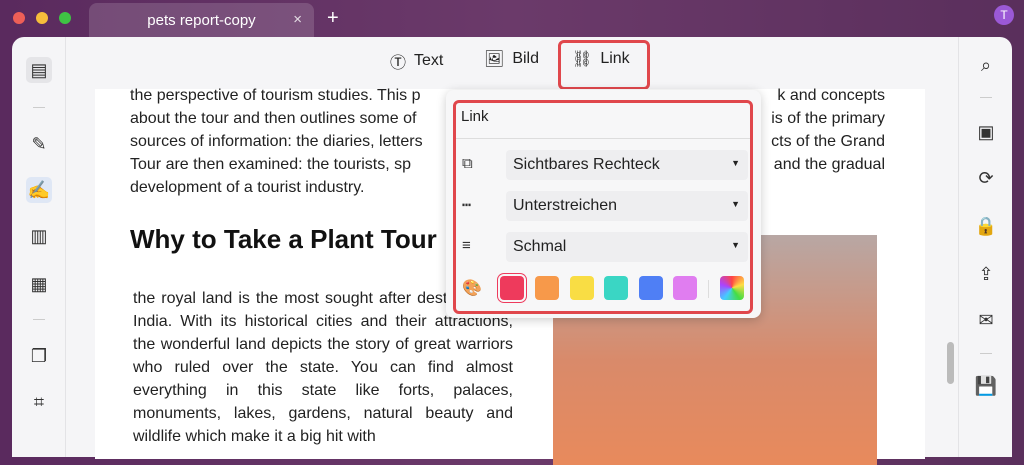 This screenshot has height=465, width=1024. I want to click on avatar: T, so click(1004, 15).